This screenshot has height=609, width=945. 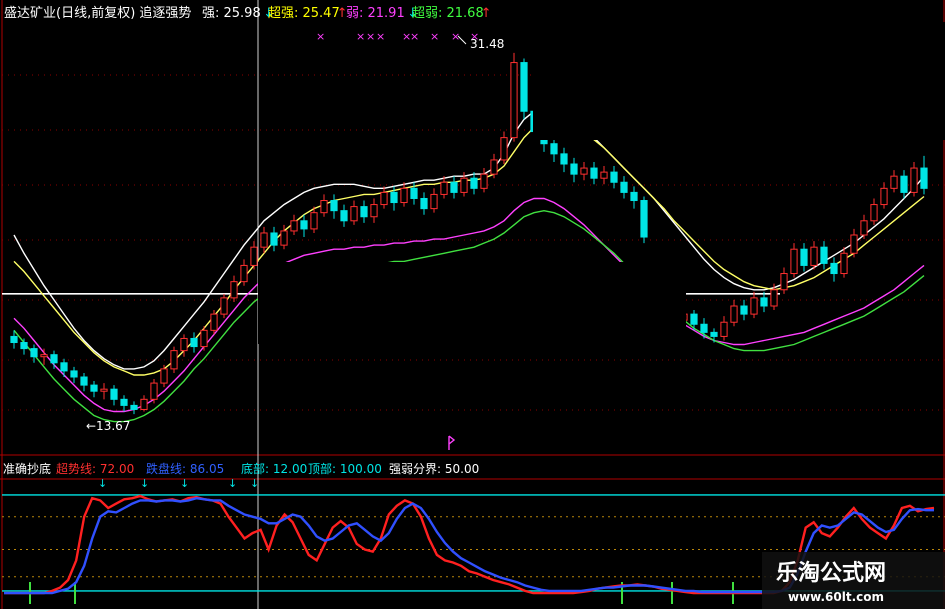 What do you see at coordinates (231, 13) in the screenshot?
I see `legend-value: 强: 25.98` at bounding box center [231, 13].